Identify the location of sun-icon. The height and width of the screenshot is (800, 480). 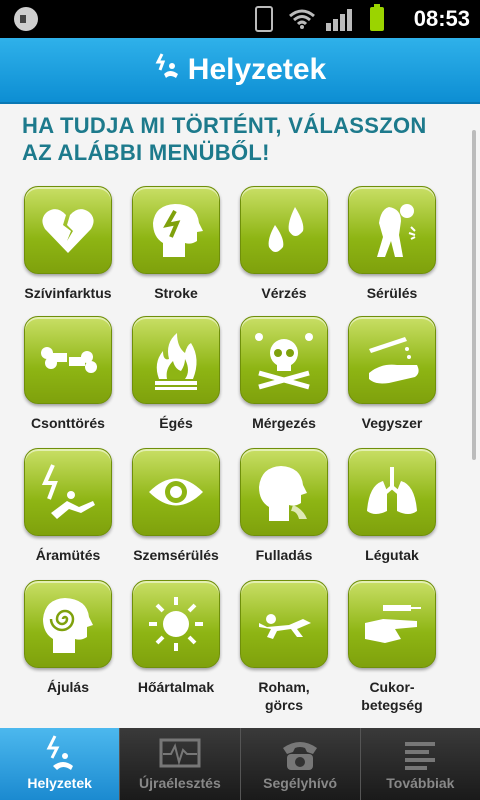
(176, 624).